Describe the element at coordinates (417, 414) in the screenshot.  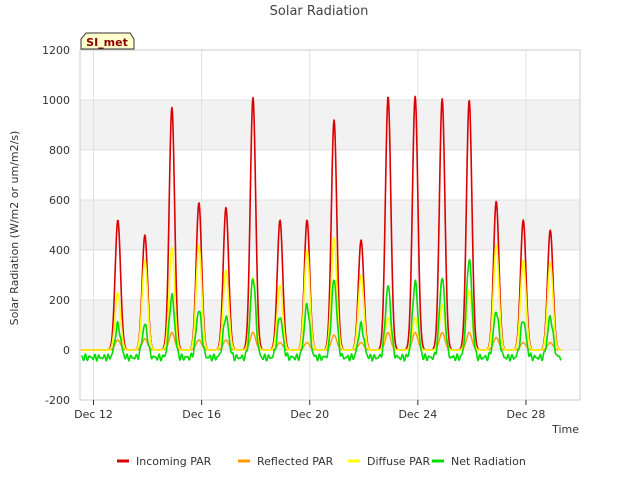
I see `x-tick-label: Dec 24` at that location.